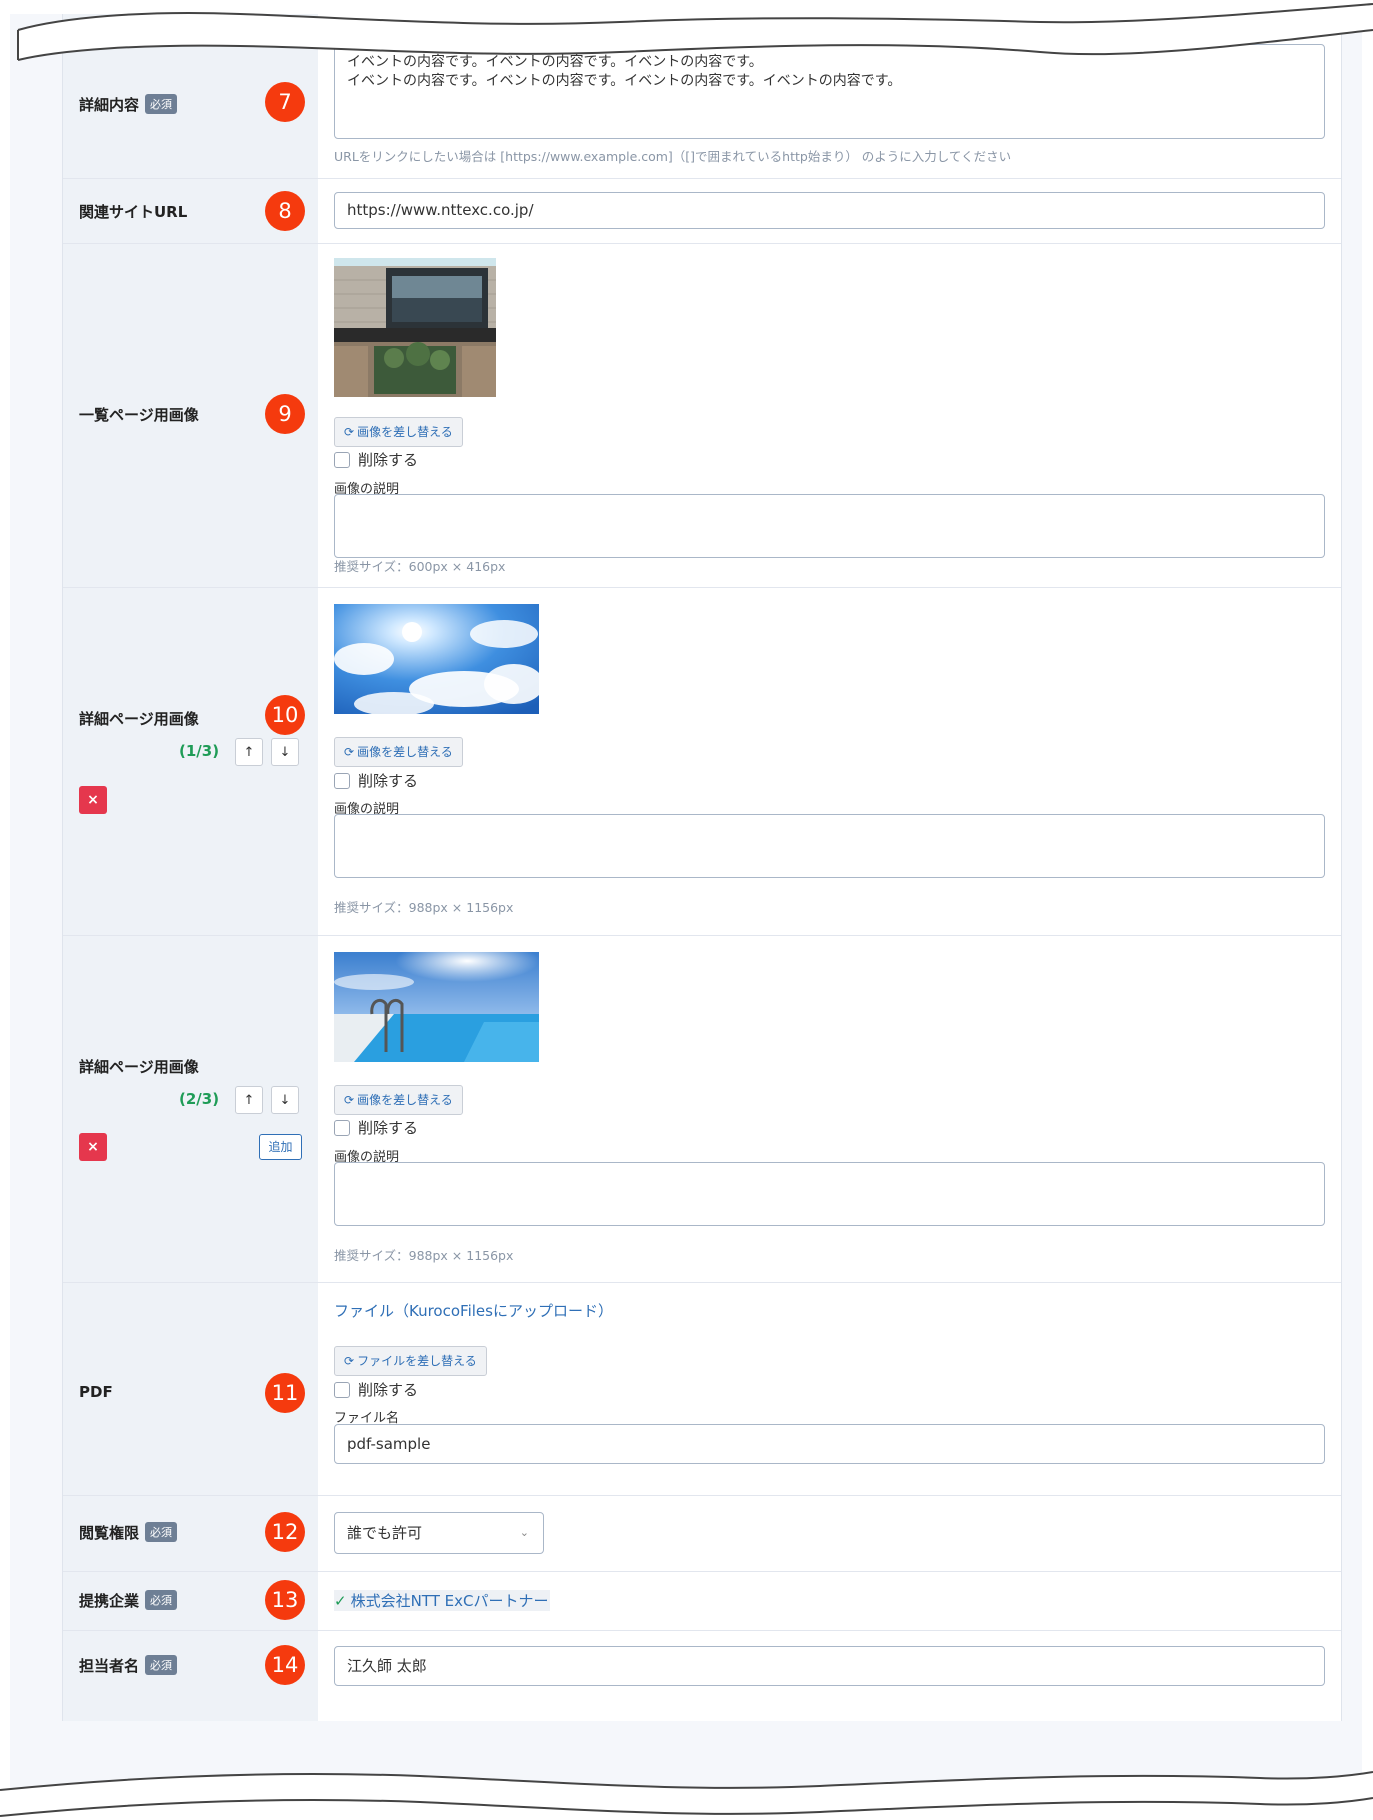  Describe the element at coordinates (686, 1795) in the screenshot. I see `torn-edge-bottom` at that location.